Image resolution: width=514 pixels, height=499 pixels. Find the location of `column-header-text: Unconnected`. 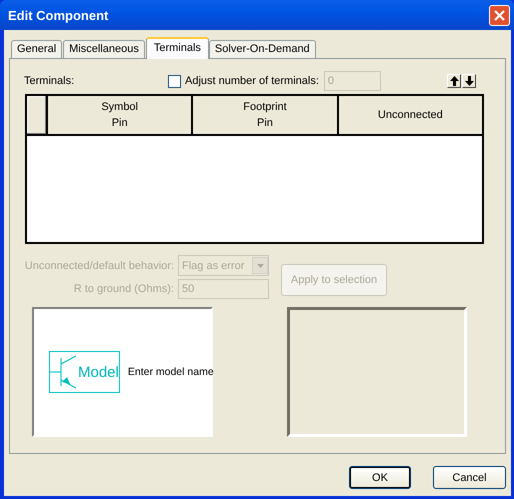

column-header-text: Unconnected is located at coordinates (410, 115).